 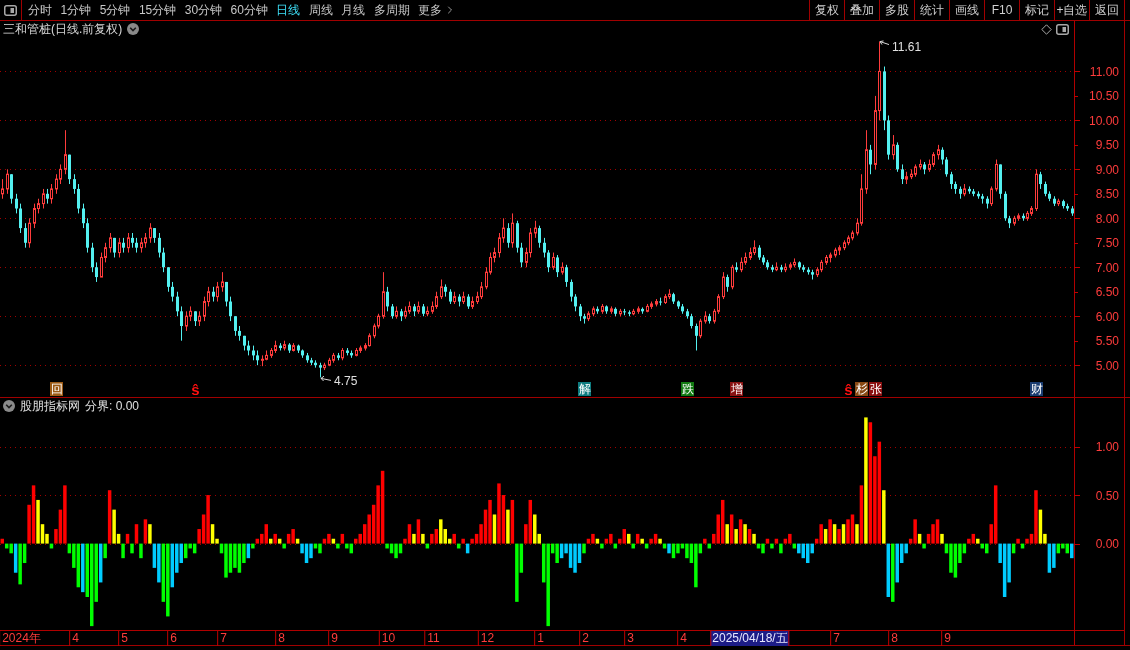 I want to click on price-axis-label: 5.50, so click(x=1107, y=341).